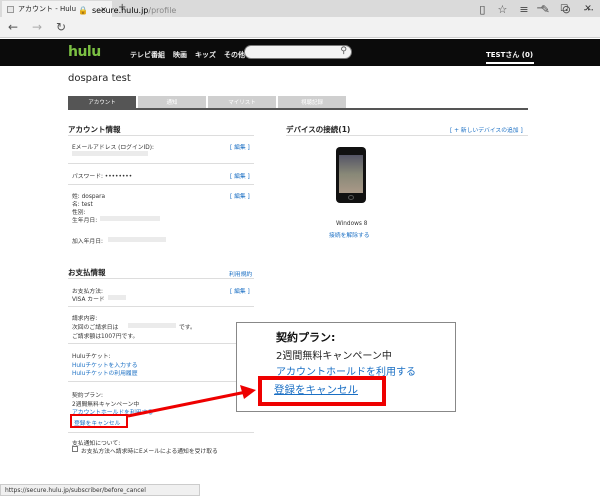  I want to click on edit-payment-link: [ 編集 ], so click(240, 290).